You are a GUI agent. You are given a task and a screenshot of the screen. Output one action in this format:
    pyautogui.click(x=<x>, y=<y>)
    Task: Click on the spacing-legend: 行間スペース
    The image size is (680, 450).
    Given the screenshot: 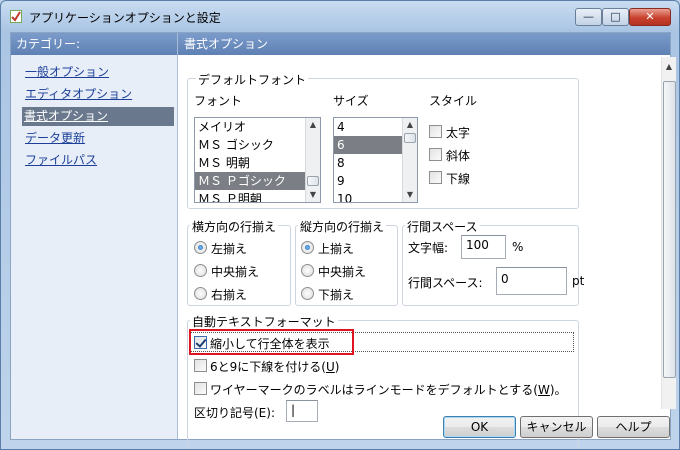 What is the action you would take?
    pyautogui.click(x=442, y=226)
    